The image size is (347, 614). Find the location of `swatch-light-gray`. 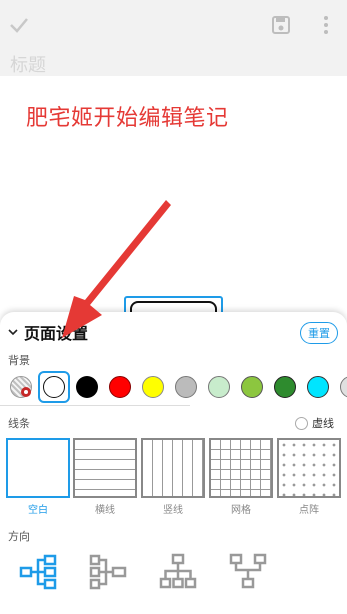

swatch-light-gray is located at coordinates (343, 387).